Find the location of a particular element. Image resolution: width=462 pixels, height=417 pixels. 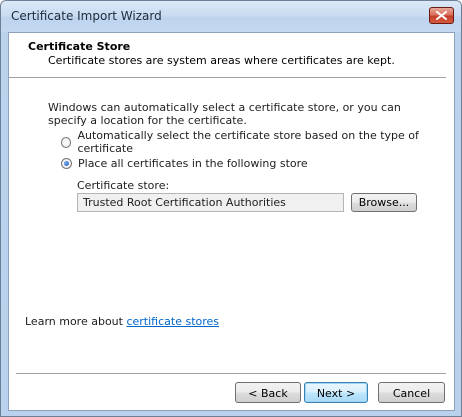

place-in-store-radio is located at coordinates (66, 163).